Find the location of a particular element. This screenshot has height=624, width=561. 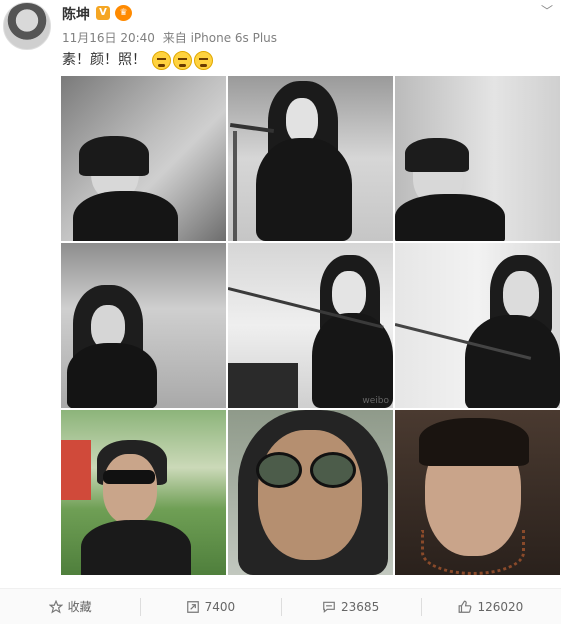

action-bar: 收藏 7400 23685 126020 is located at coordinates (280, 606).